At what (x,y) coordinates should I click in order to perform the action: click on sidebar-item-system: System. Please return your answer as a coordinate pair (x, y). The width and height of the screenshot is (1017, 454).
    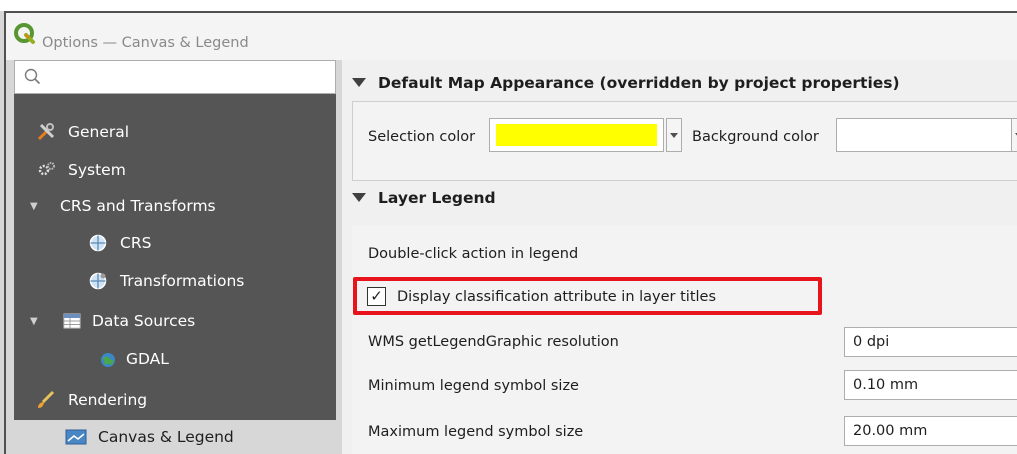
    Looking at the image, I should click on (80, 170).